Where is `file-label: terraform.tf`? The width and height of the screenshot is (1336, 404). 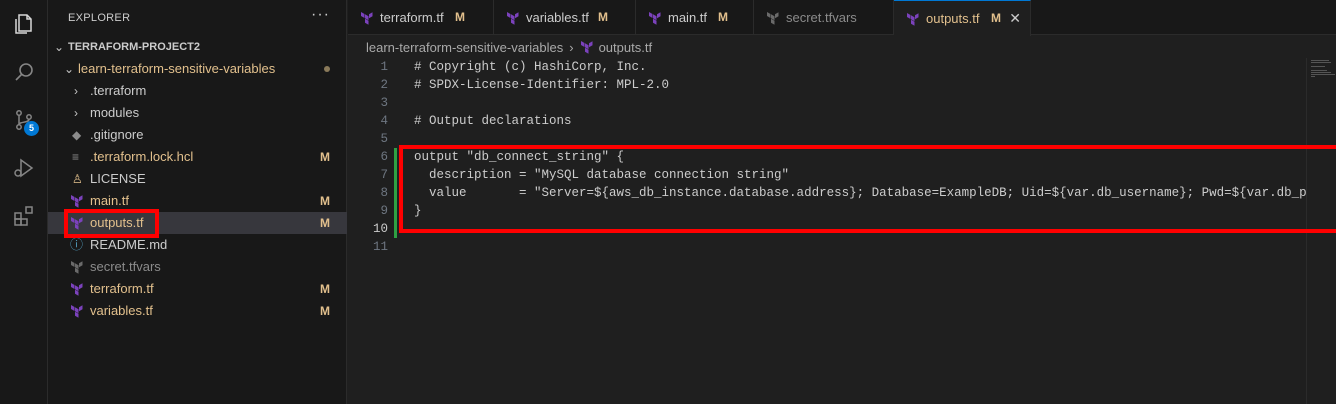 file-label: terraform.tf is located at coordinates (122, 288).